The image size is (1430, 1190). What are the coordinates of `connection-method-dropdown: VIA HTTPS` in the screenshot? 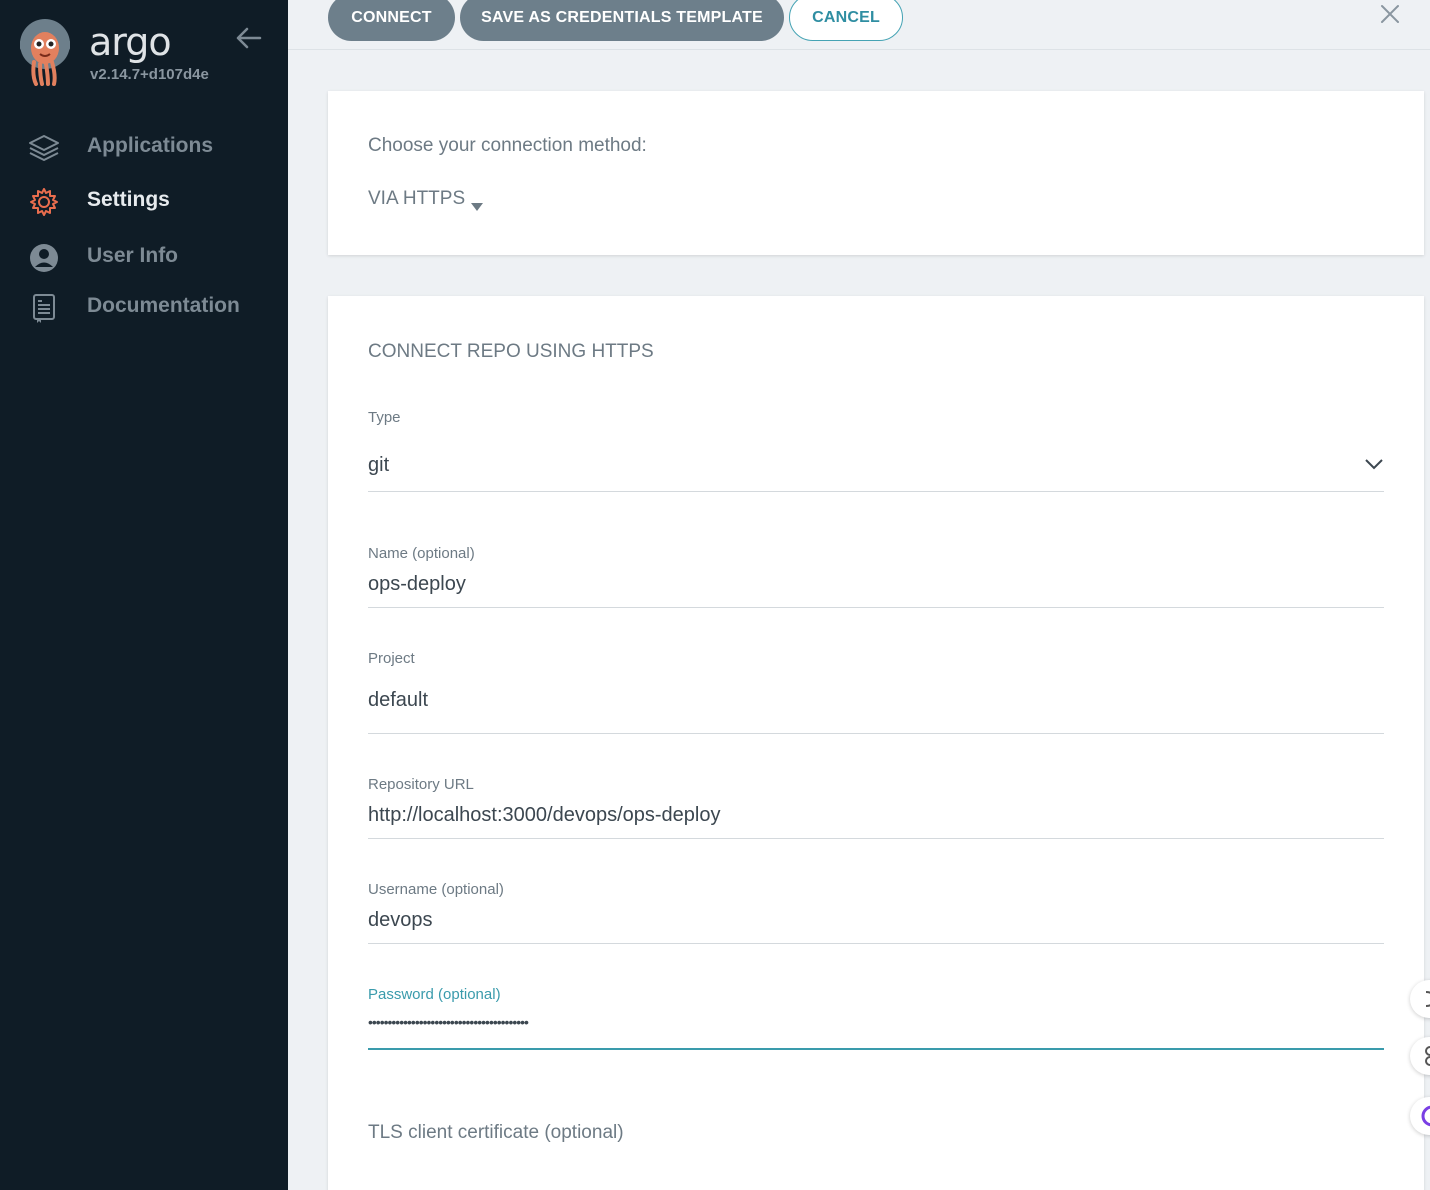 It's located at (426, 199).